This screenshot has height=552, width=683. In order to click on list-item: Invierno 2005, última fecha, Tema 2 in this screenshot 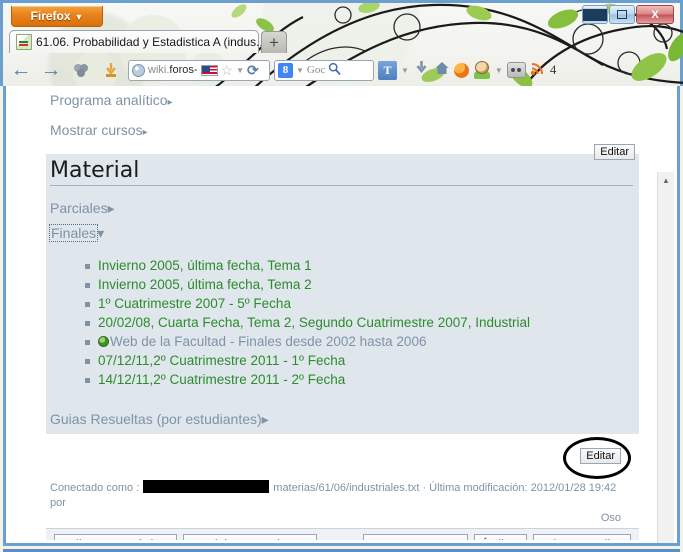, I will do `click(359, 284)`.